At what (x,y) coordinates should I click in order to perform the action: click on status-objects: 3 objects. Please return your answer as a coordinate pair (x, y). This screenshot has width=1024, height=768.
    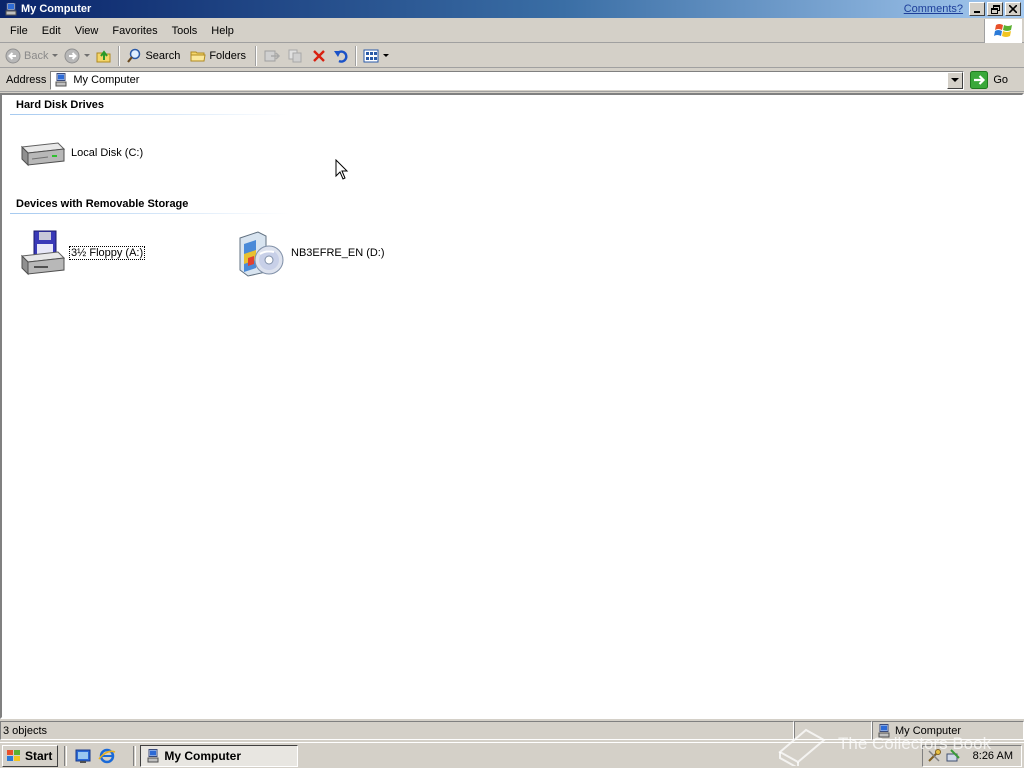
    Looking at the image, I should click on (397, 730).